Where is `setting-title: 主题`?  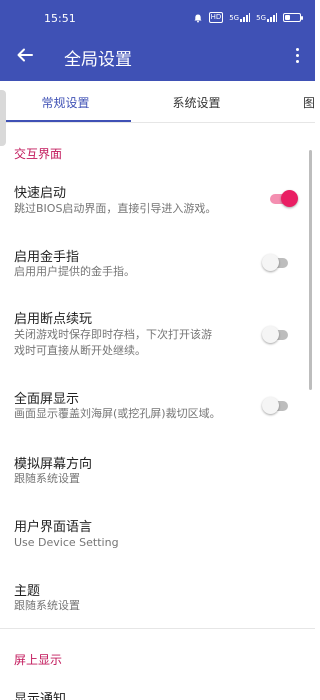
setting-title: 主题 is located at coordinates (27, 591).